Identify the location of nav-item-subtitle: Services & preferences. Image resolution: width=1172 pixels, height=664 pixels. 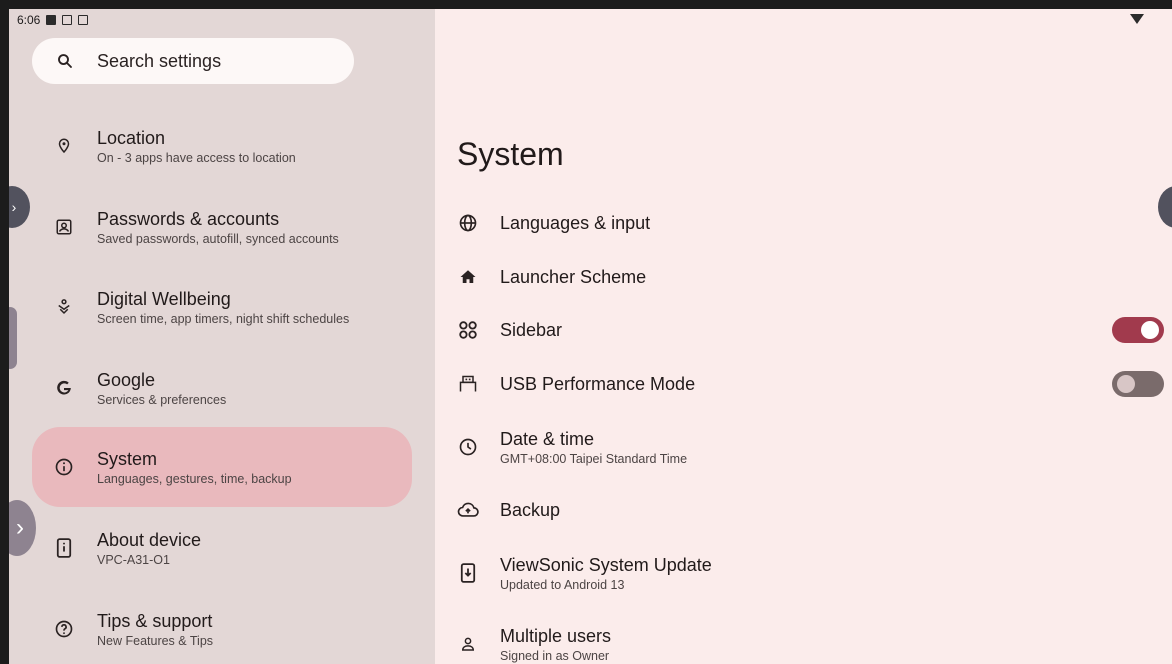
(162, 399).